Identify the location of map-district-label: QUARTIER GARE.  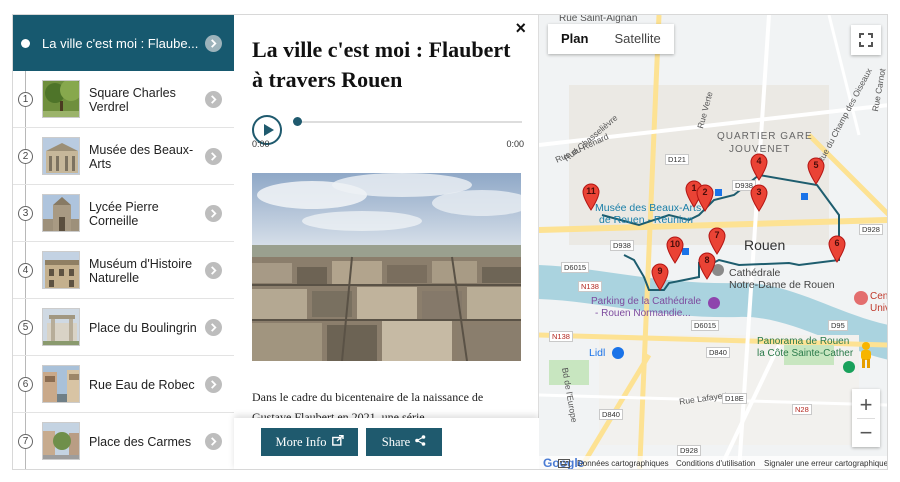
(765, 136).